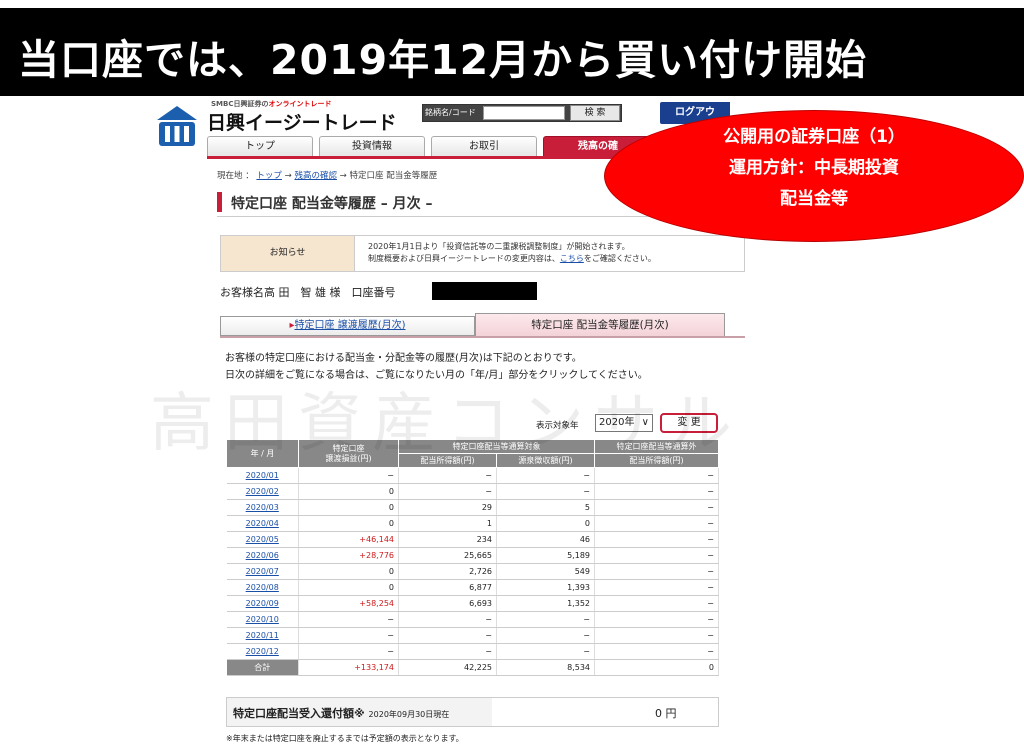  Describe the element at coordinates (472, 587) in the screenshot. I see `table-row: 2020/08 0 6,877 1,393−` at that location.